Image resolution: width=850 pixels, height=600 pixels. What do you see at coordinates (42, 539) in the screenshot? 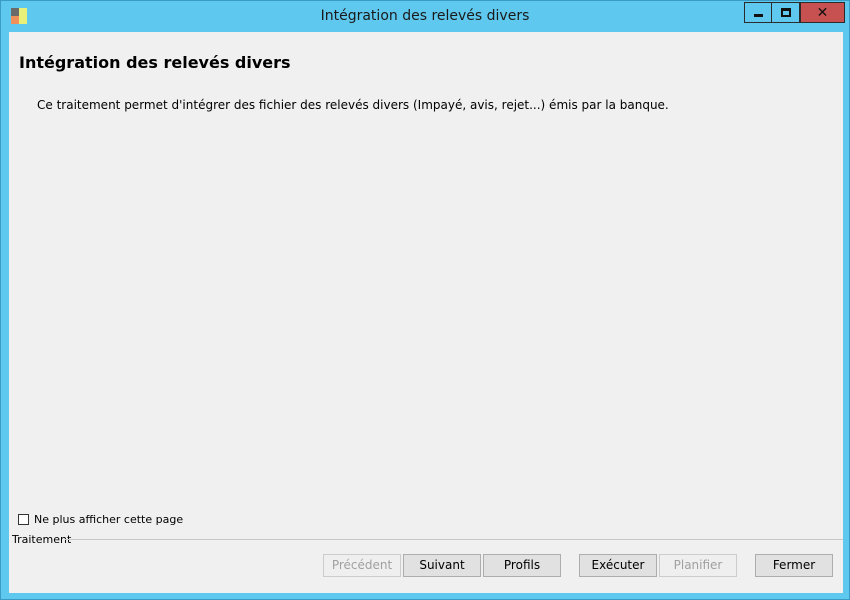
I see `group-label-traitement: Traitement` at bounding box center [42, 539].